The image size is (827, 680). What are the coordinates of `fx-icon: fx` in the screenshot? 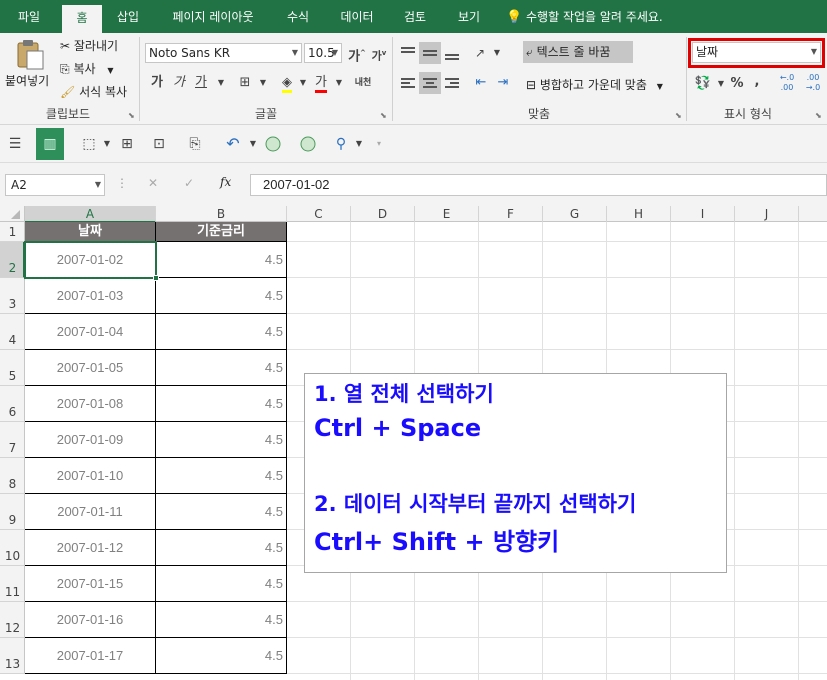 It's located at (225, 182).